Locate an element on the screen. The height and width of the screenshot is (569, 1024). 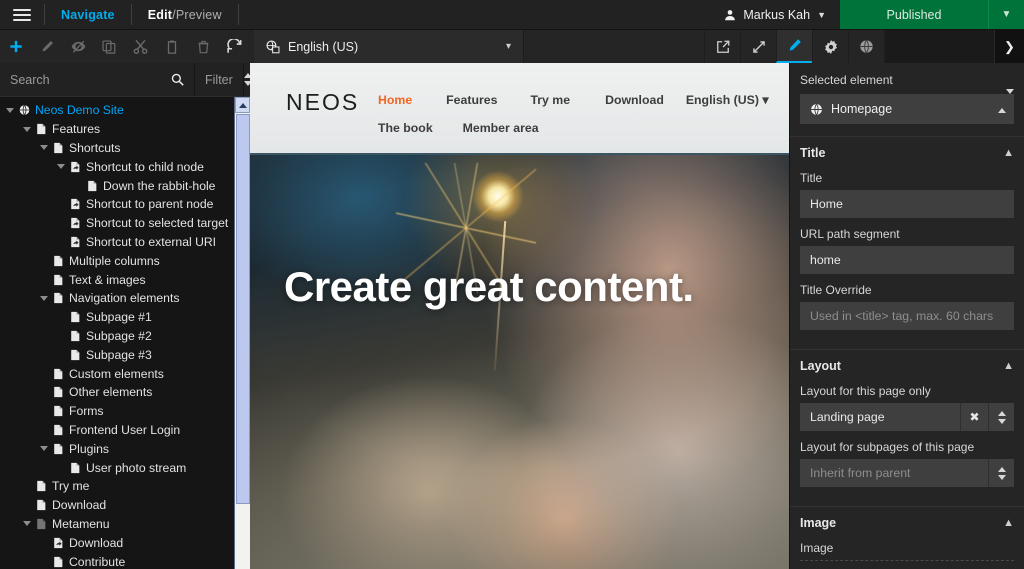
tab-edit-preview: Edit / Preview is located at coordinates (185, 14).